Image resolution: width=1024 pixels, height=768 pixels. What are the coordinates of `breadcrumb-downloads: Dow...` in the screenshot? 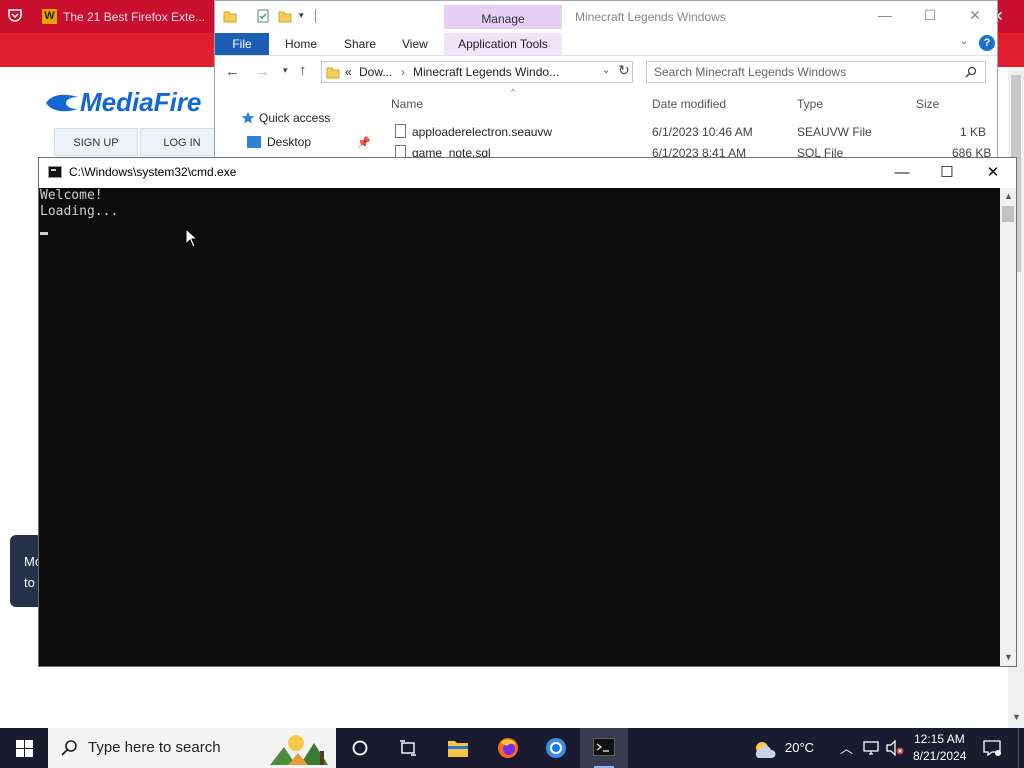 It's located at (375, 72).